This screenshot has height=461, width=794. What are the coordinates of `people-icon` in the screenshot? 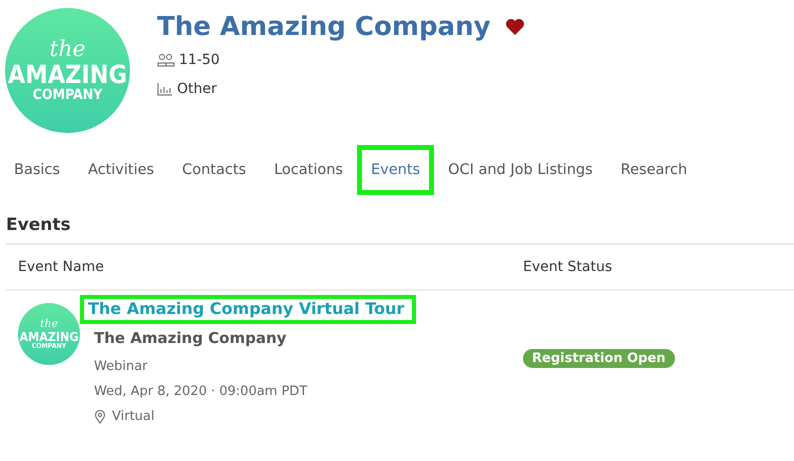 It's located at (166, 60).